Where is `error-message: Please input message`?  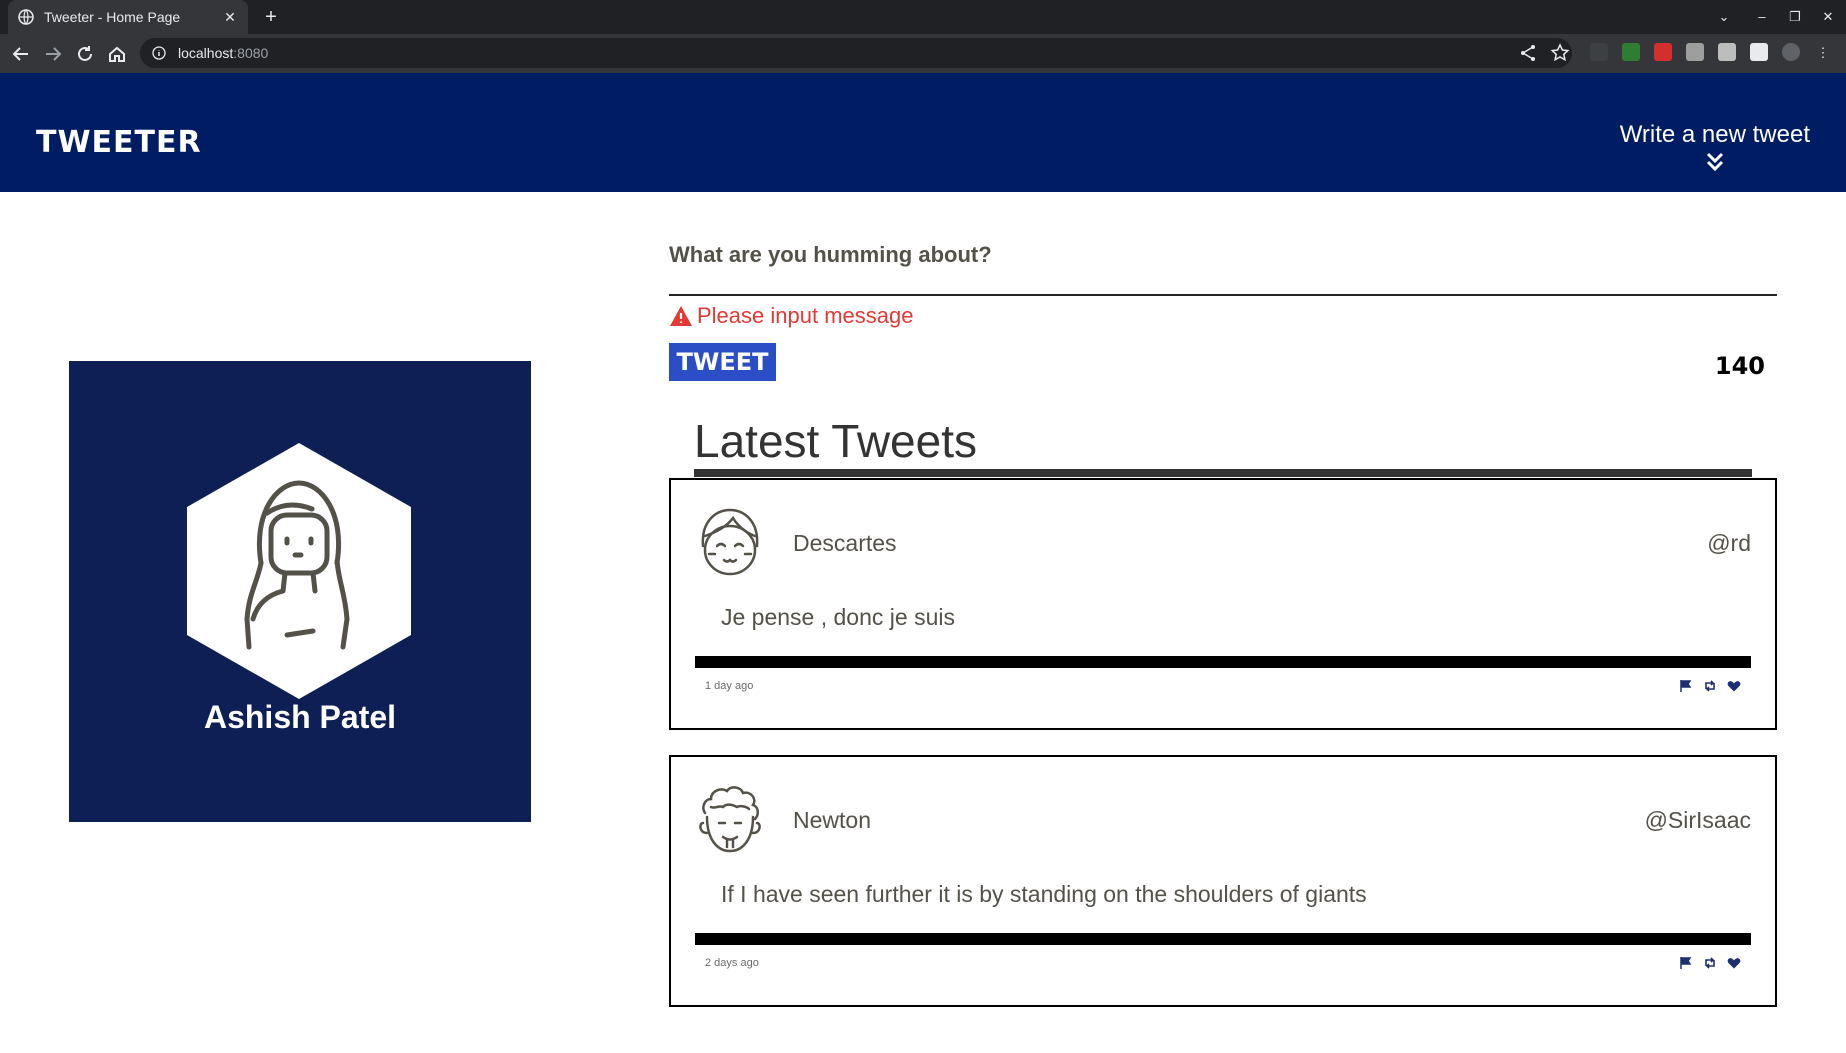 error-message: Please input message is located at coordinates (791, 316).